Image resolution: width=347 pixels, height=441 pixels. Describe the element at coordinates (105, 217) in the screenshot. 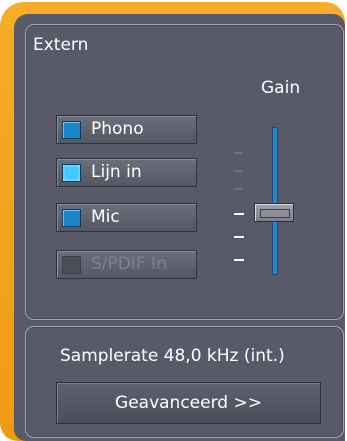

I see `source-label-mic: Mic` at that location.